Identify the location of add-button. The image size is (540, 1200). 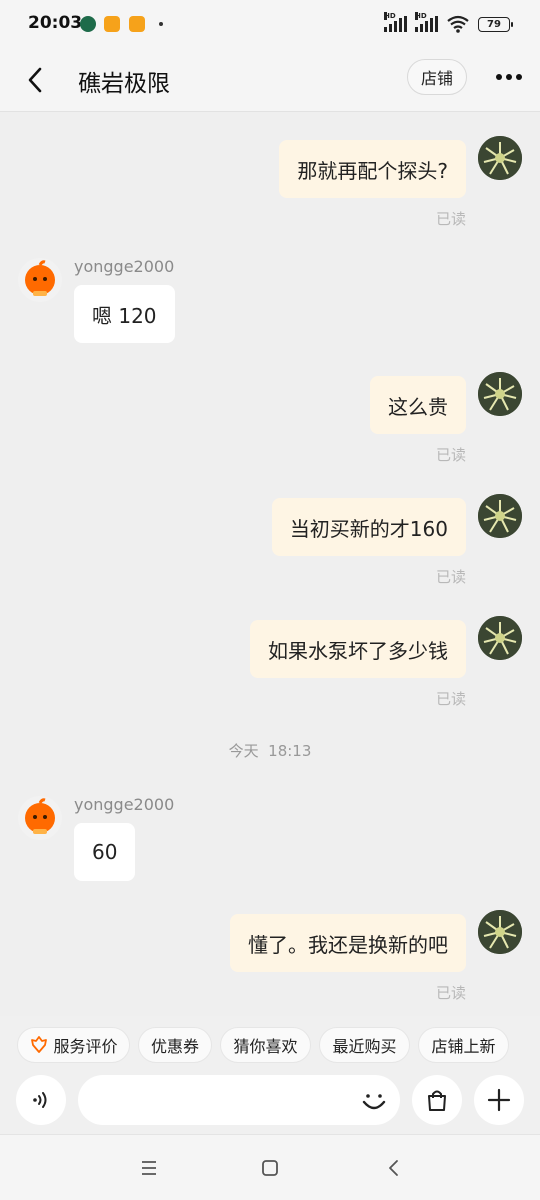
(499, 1100).